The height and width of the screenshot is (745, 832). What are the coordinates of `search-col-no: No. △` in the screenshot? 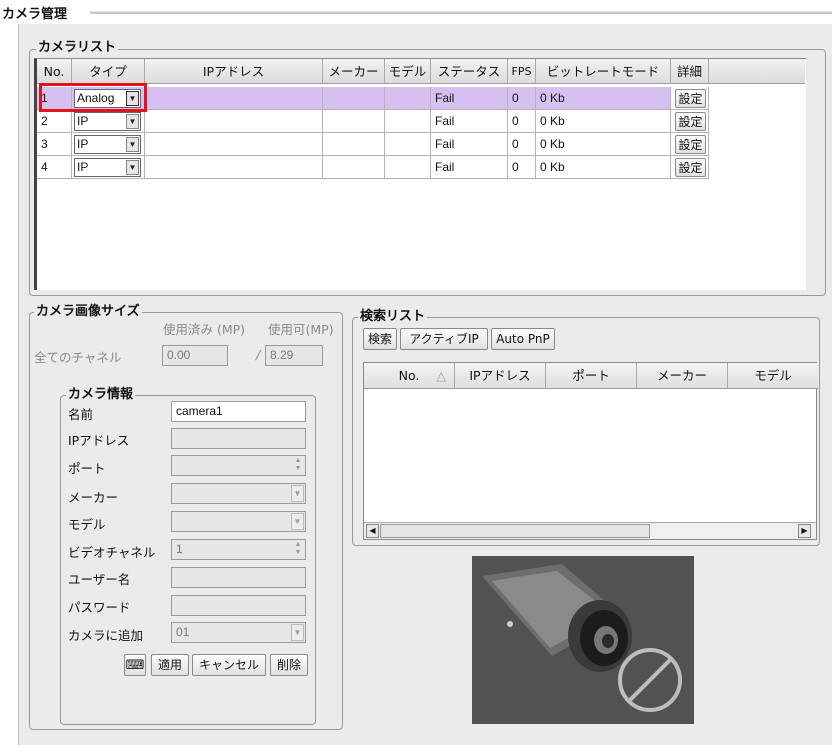 It's located at (409, 376).